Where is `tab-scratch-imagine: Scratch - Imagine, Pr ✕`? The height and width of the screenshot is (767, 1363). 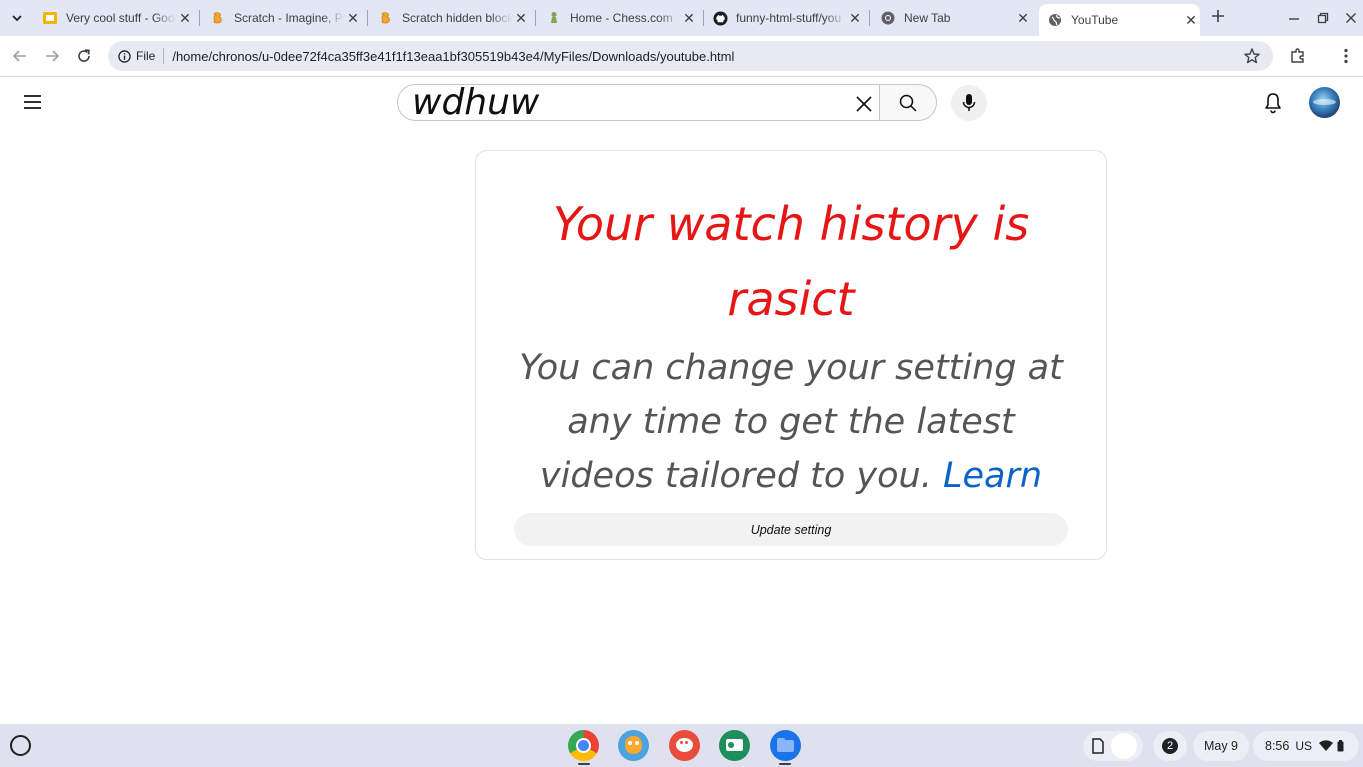
tab-scratch-imagine: Scratch - Imagine, Pr ✕ is located at coordinates (283, 18).